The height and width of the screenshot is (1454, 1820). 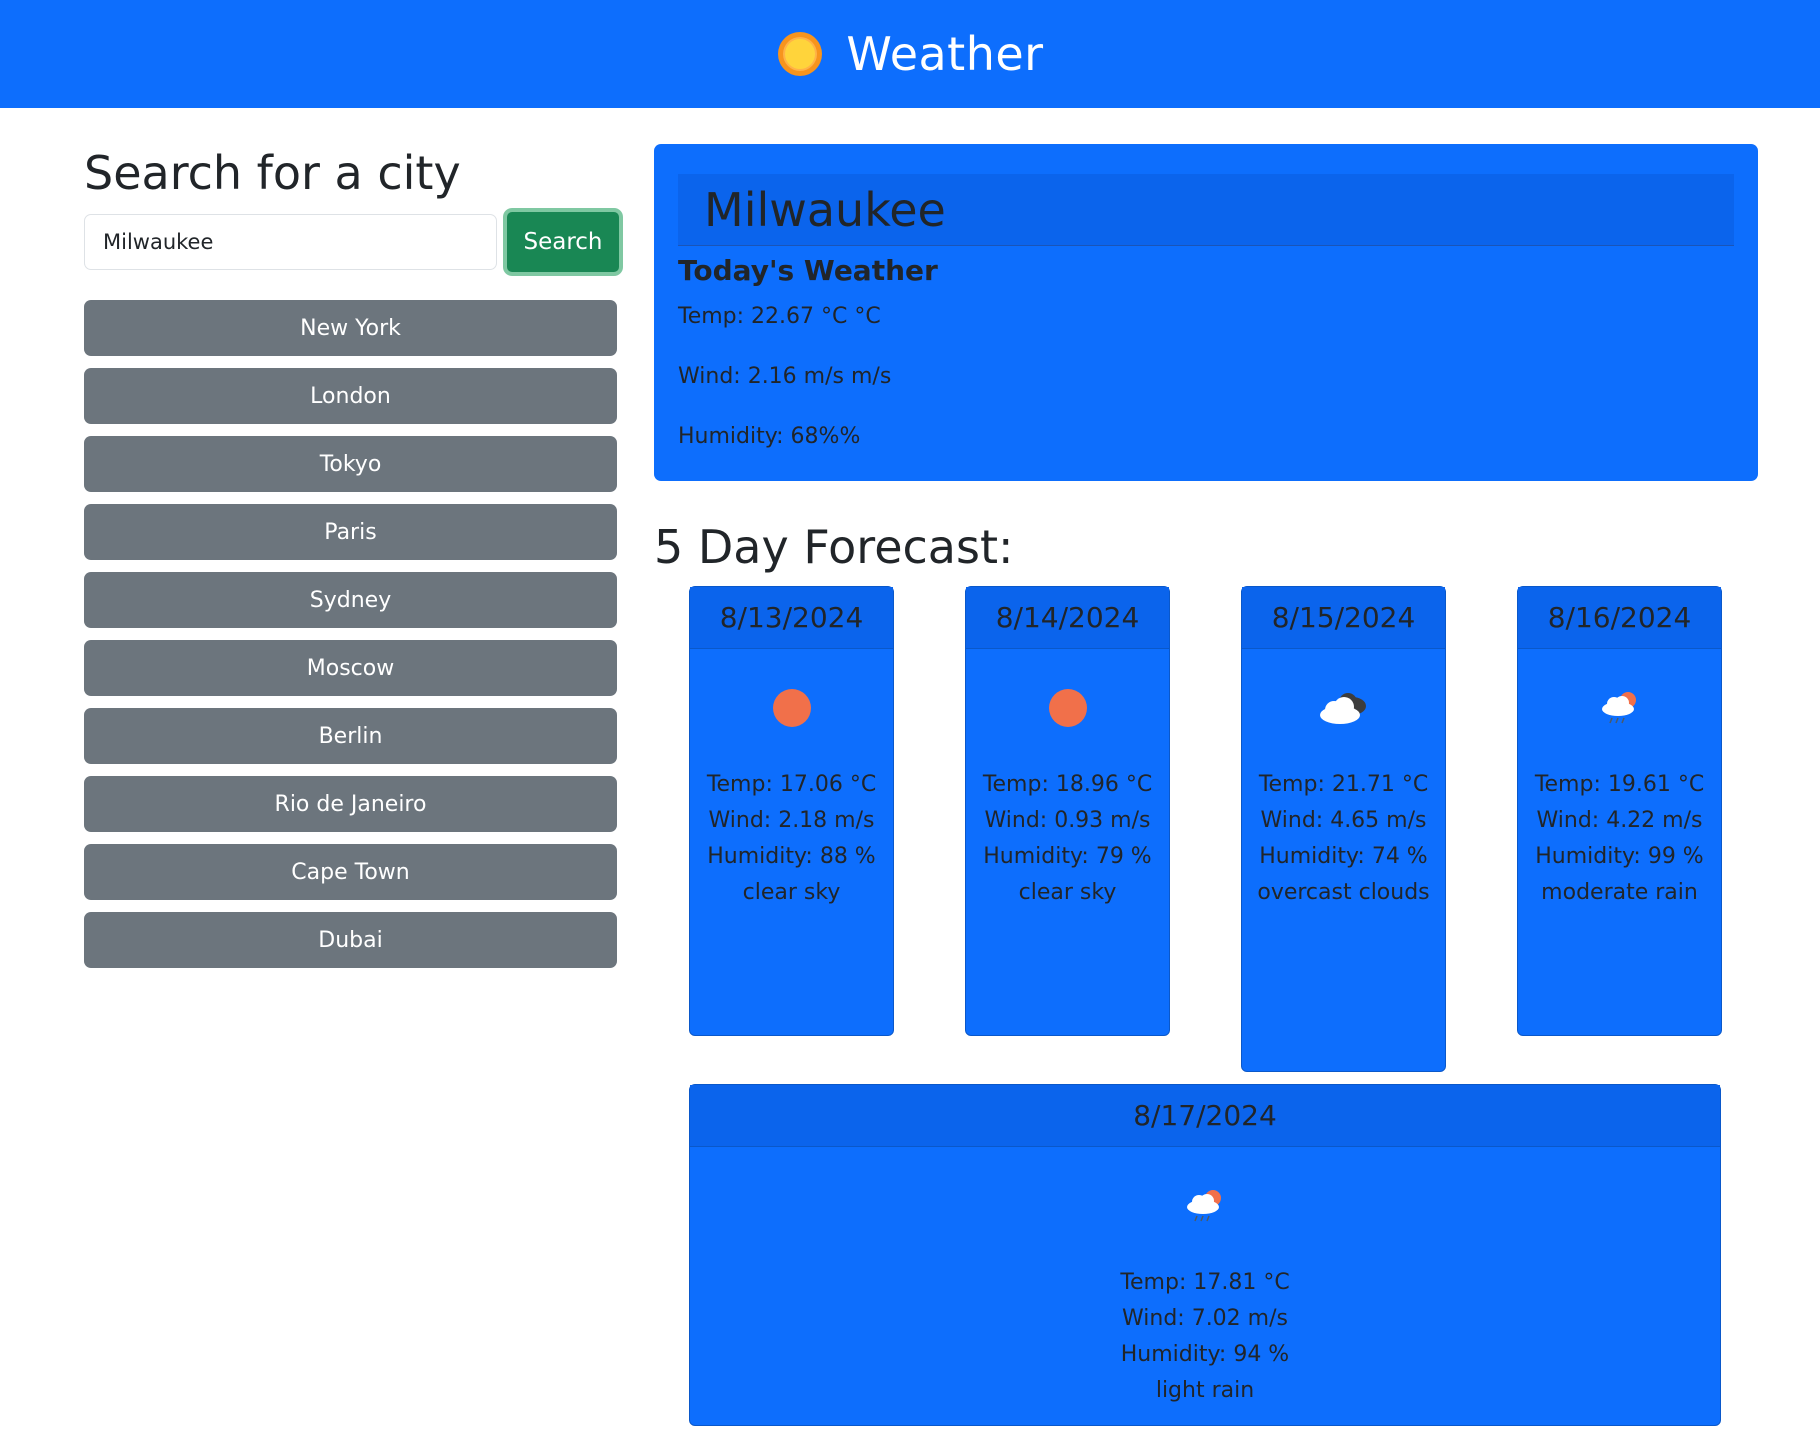 I want to click on forecast-humidity: Humidity: 74 %, so click(x=1343, y=856).